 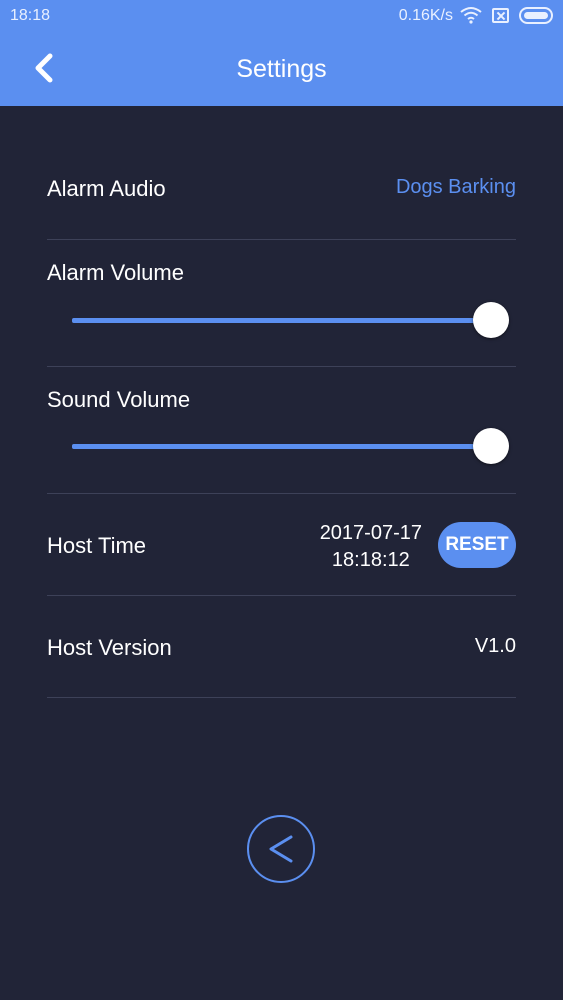 I want to click on wifi-icon, so click(x=471, y=15).